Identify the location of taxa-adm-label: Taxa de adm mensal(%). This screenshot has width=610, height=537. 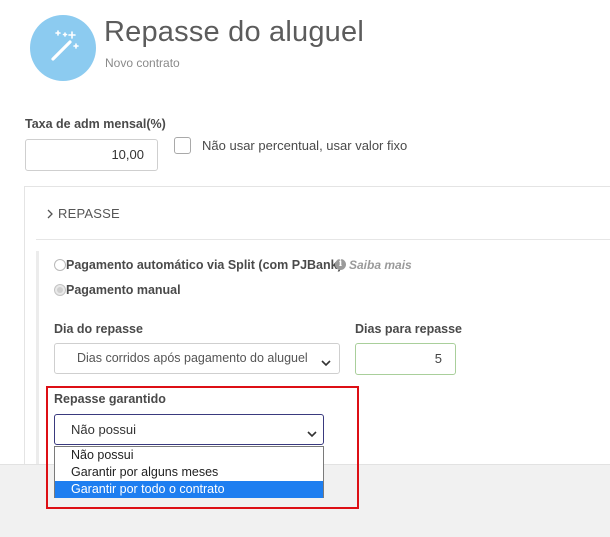
(95, 124).